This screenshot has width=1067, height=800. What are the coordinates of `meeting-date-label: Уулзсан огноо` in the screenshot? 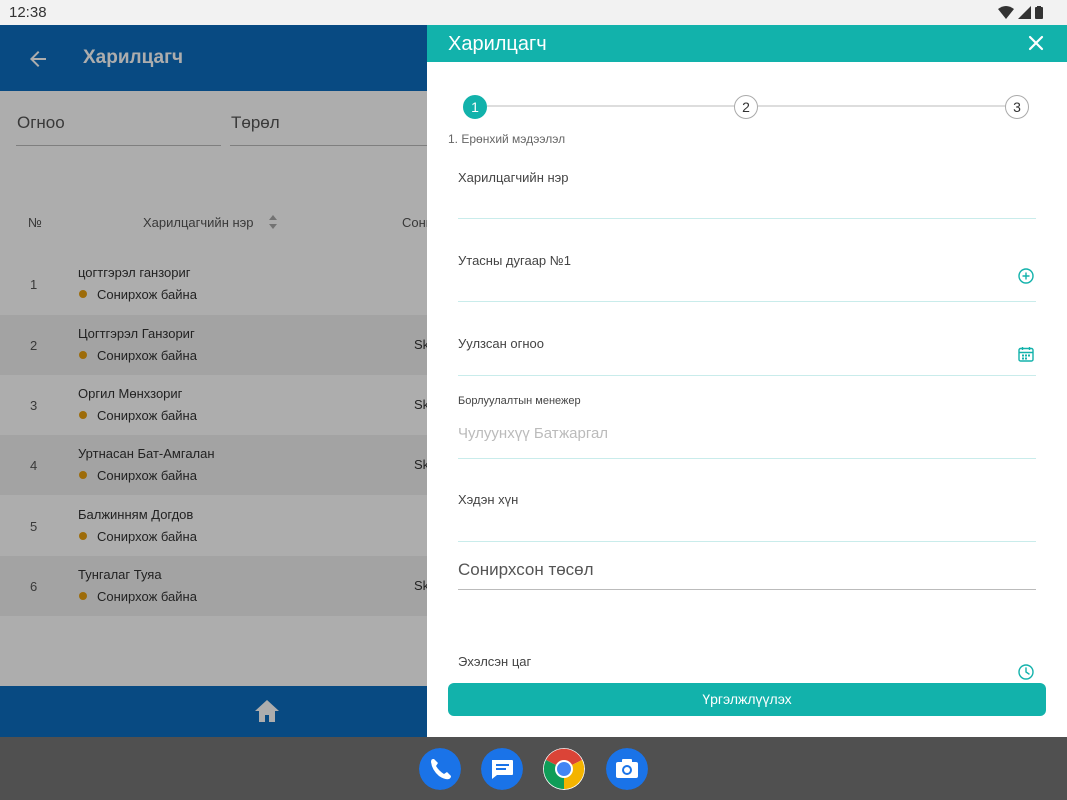 It's located at (501, 343).